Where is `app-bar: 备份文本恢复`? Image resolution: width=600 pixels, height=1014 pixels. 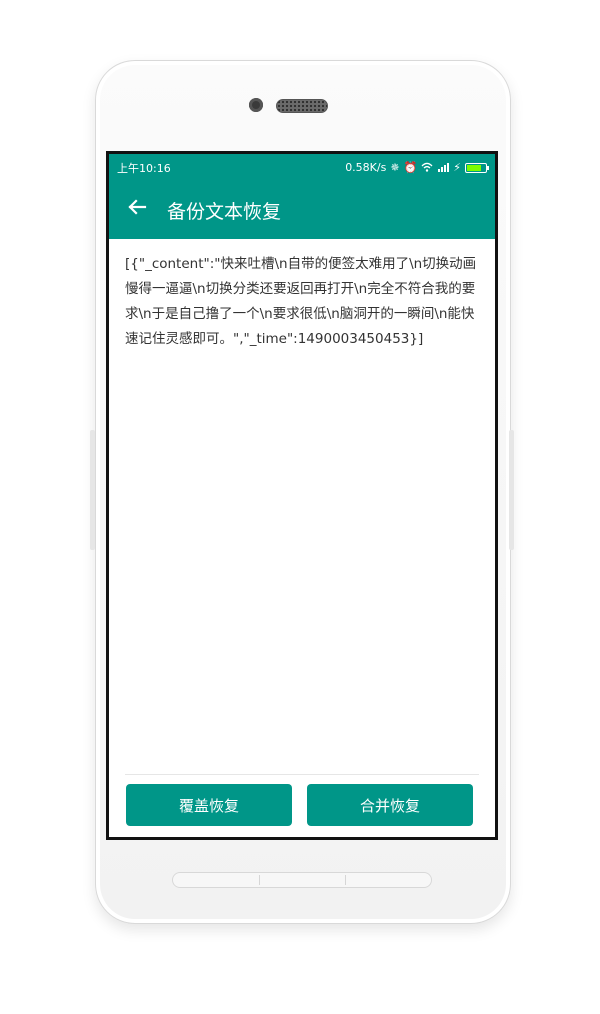
app-bar: 备份文本恢复 is located at coordinates (302, 210).